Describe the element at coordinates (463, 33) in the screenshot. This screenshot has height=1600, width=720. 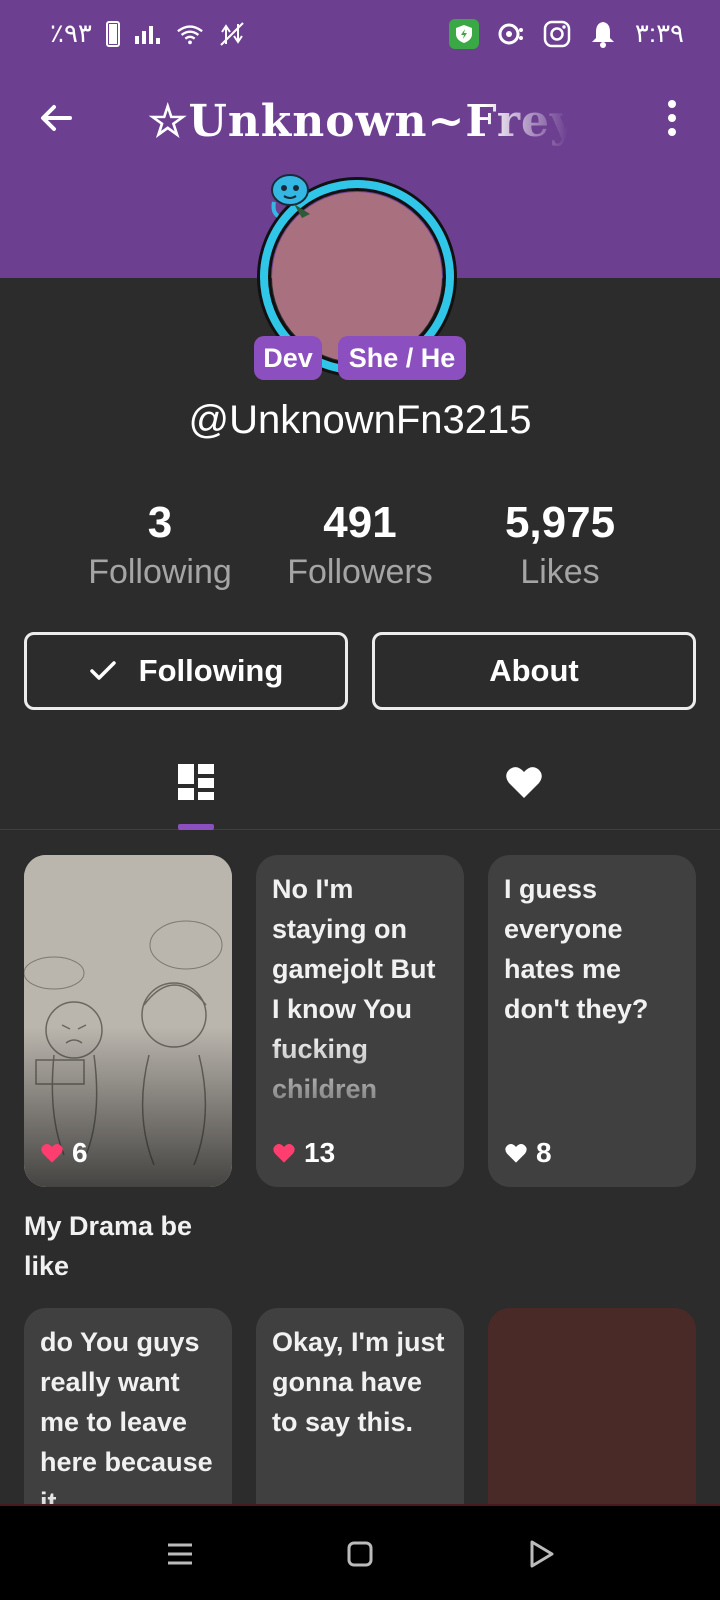
I see `shield-icon` at that location.